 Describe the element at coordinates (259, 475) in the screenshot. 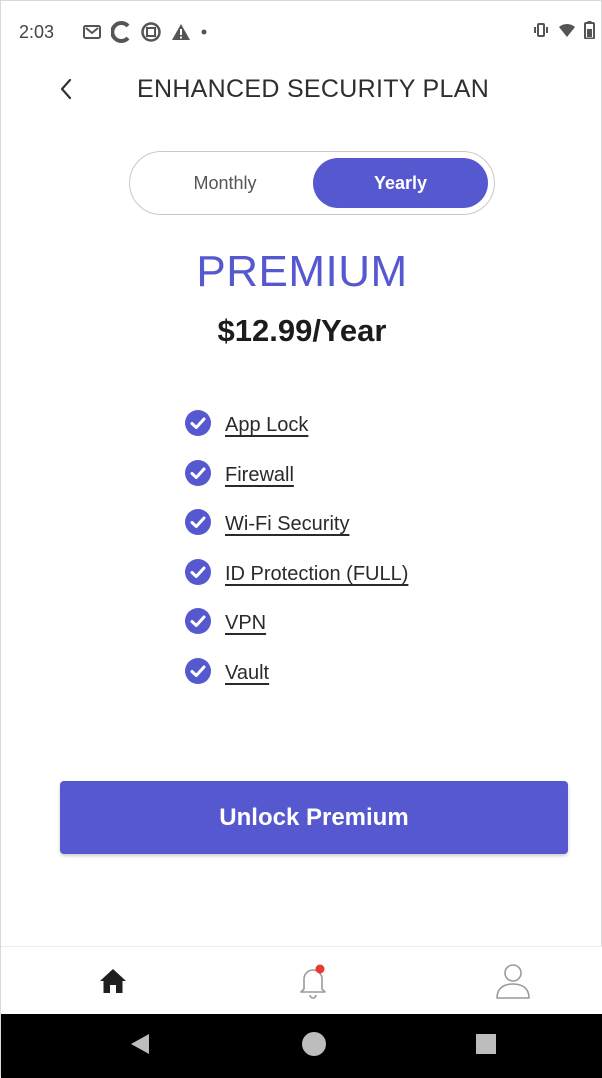

I see `feature-label: Firewall` at that location.